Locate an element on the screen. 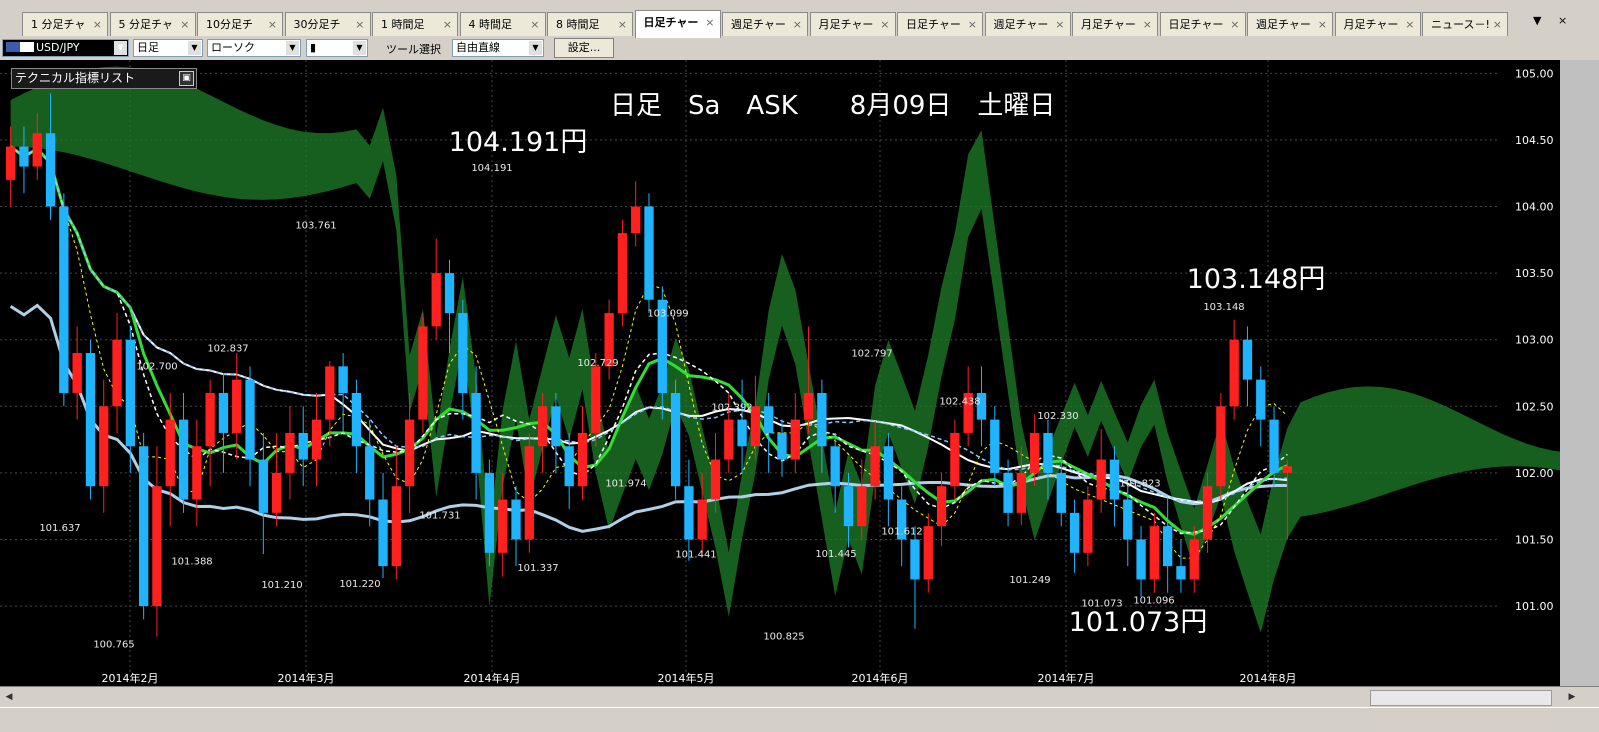 The image size is (1599, 732). price-label: 103.761 is located at coordinates (315, 225).